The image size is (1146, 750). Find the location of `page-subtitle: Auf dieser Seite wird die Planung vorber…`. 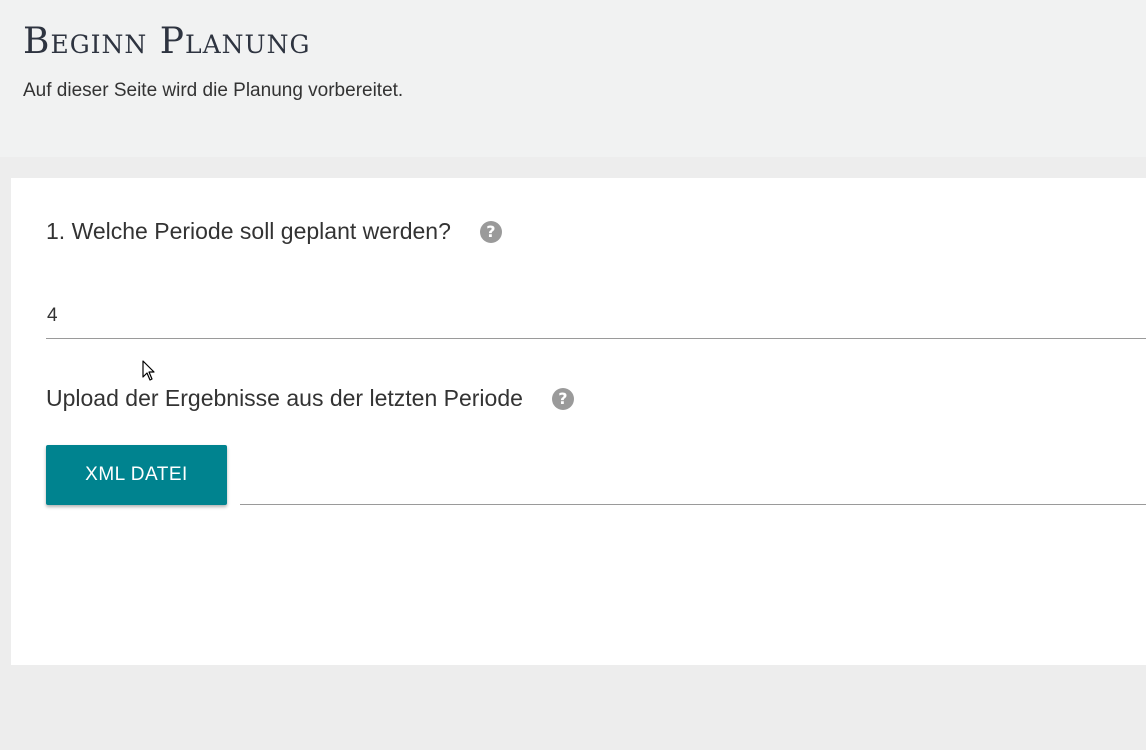

page-subtitle: Auf dieser Seite wird die Planung vorber… is located at coordinates (213, 90).